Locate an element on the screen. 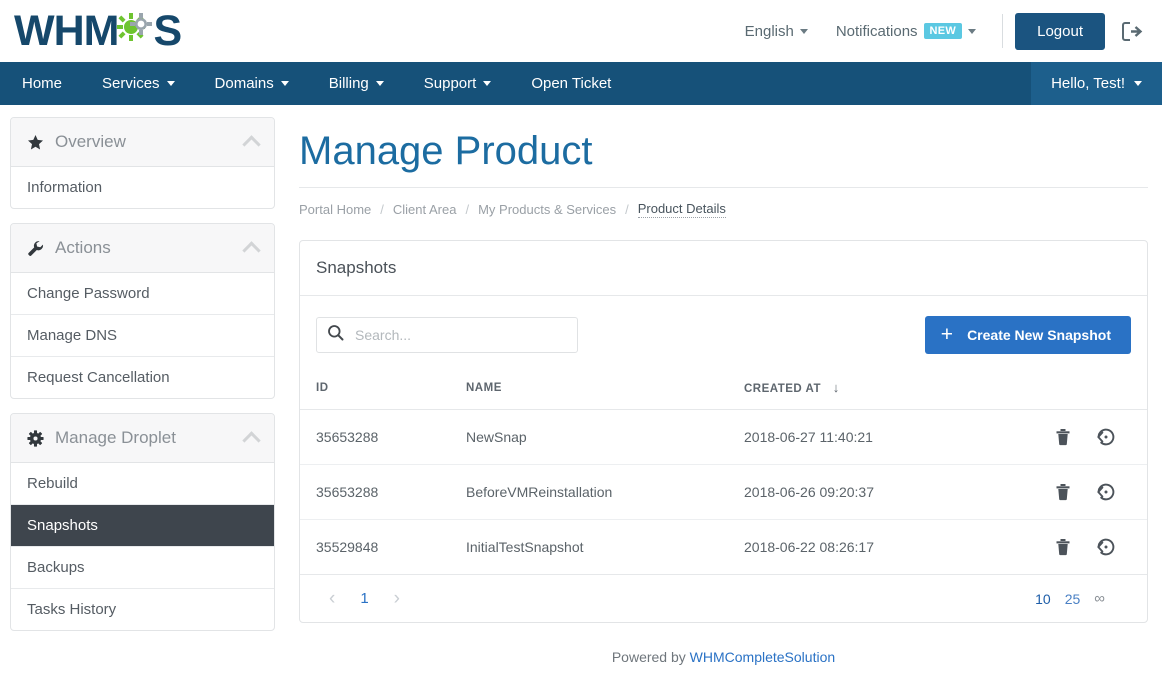  nav-label: Services is located at coordinates (131, 83).